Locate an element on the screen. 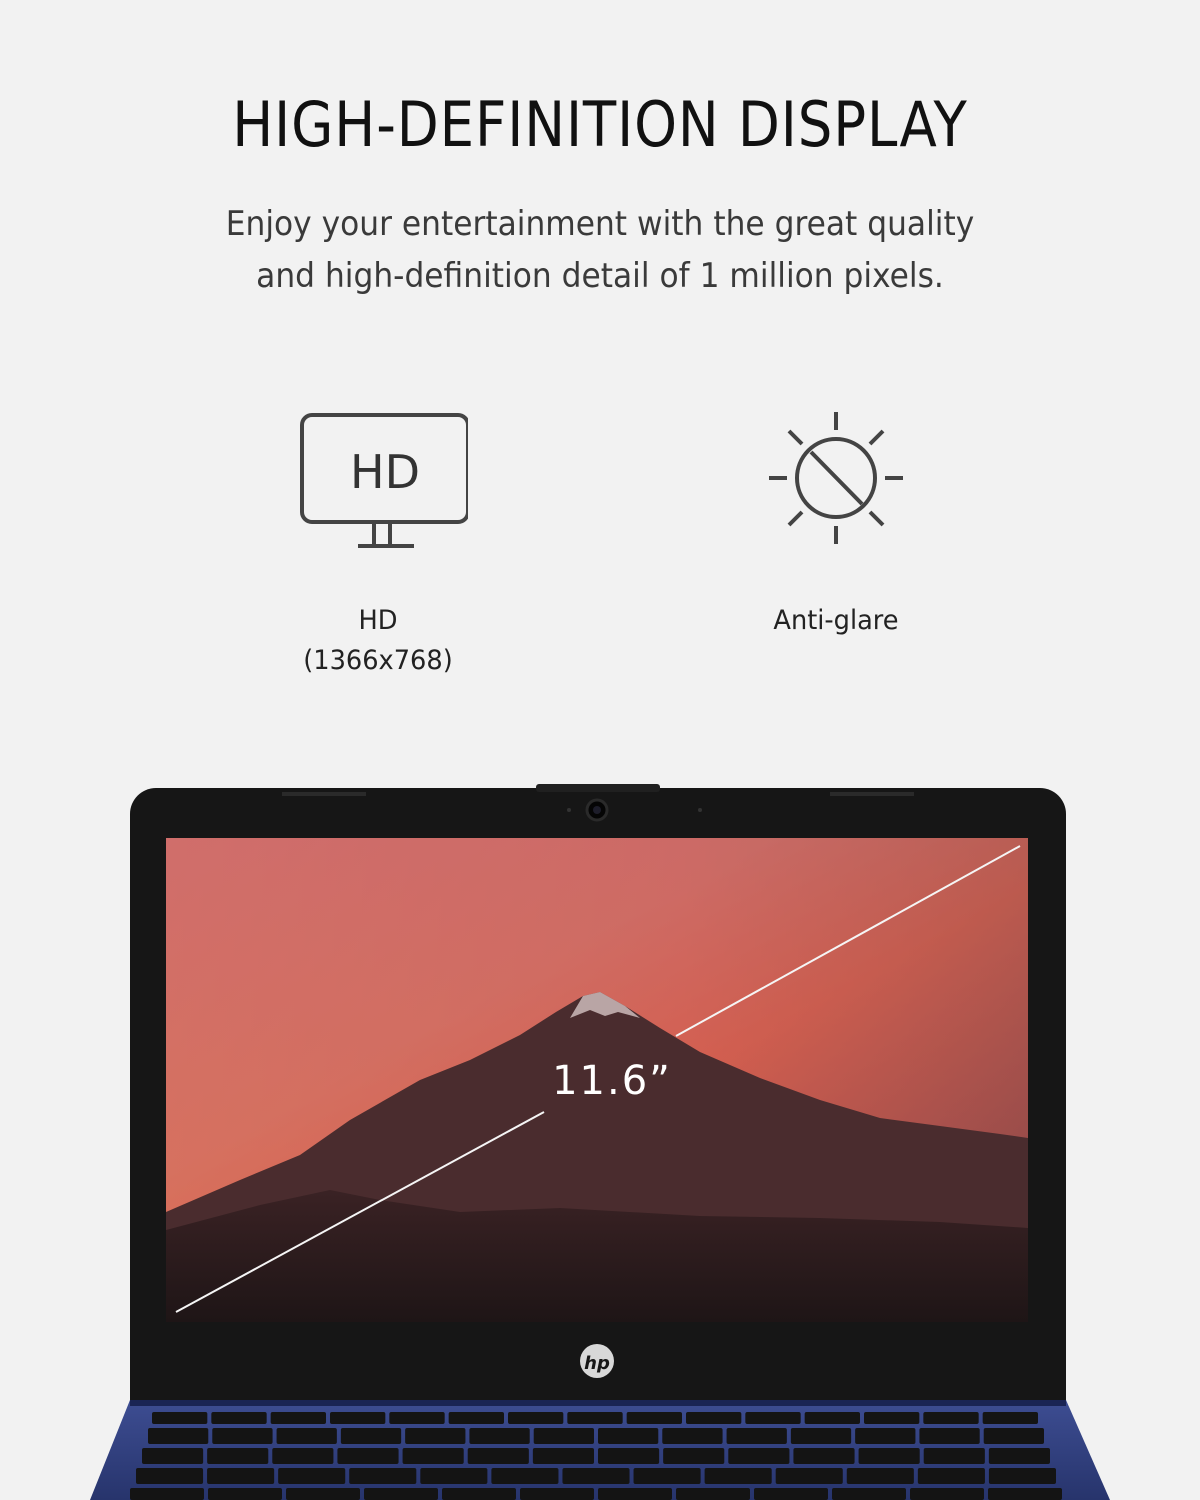  feature-hd: HD HD (1366x768) is located at coordinates (378, 543).